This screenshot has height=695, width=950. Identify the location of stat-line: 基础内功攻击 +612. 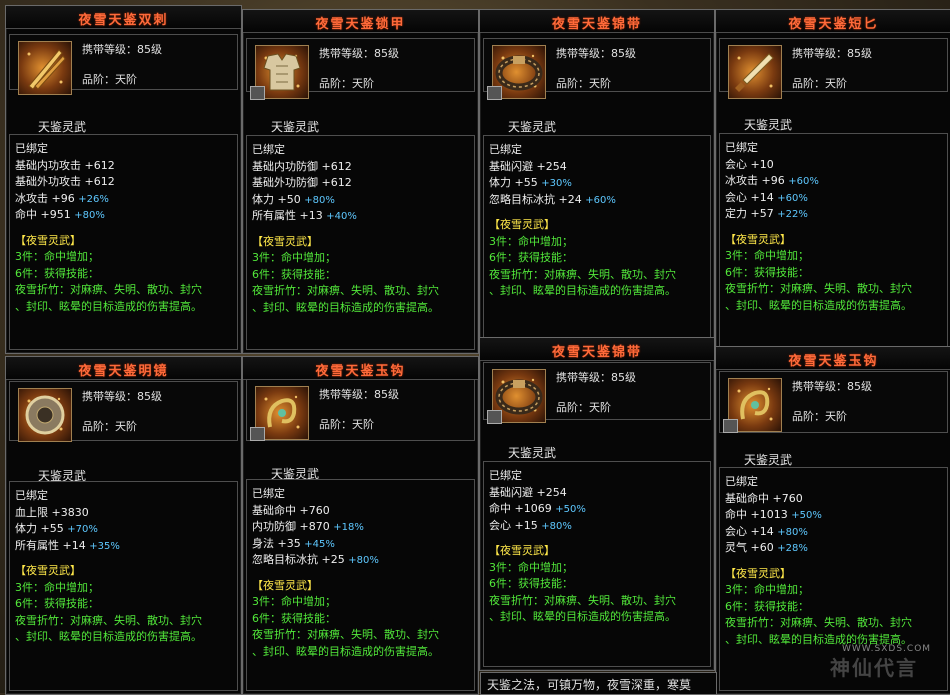
(125, 166).